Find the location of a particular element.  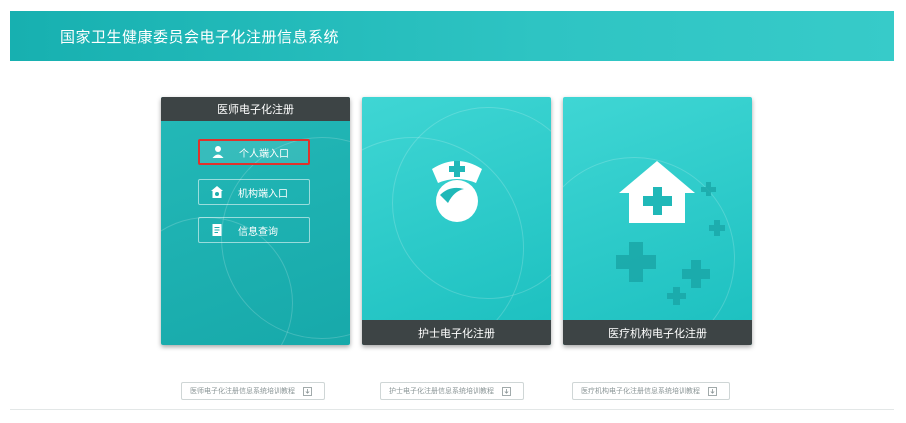

institution-entry-button: 机构端入口 is located at coordinates (254, 192).